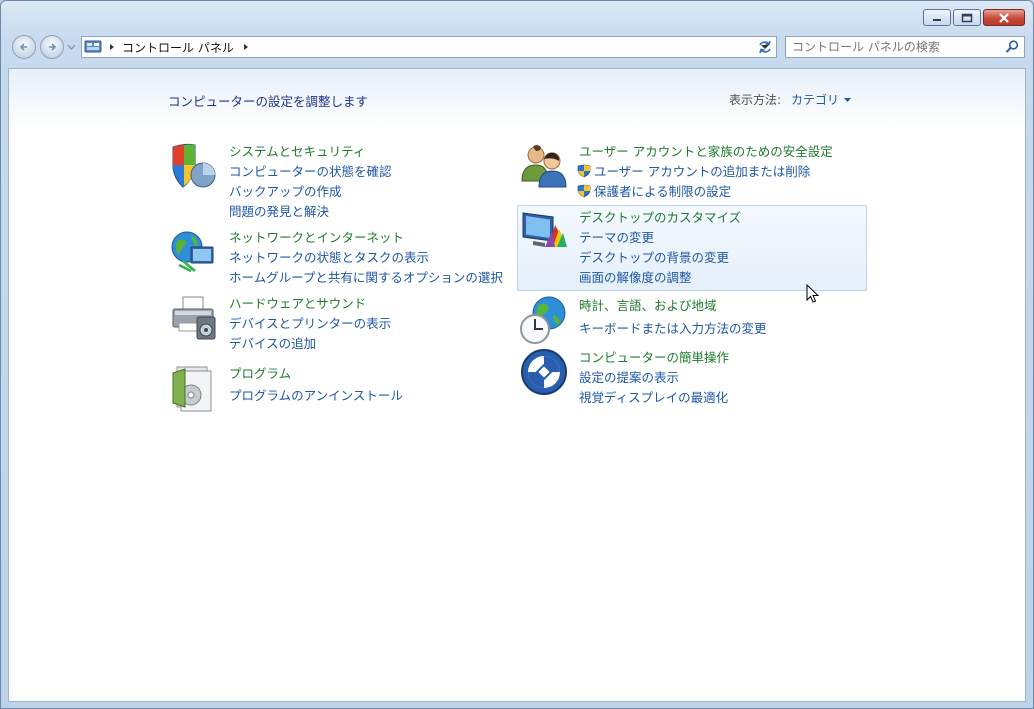 Image resolution: width=1034 pixels, height=709 pixels. I want to click on category-title: プログラム, so click(260, 372).